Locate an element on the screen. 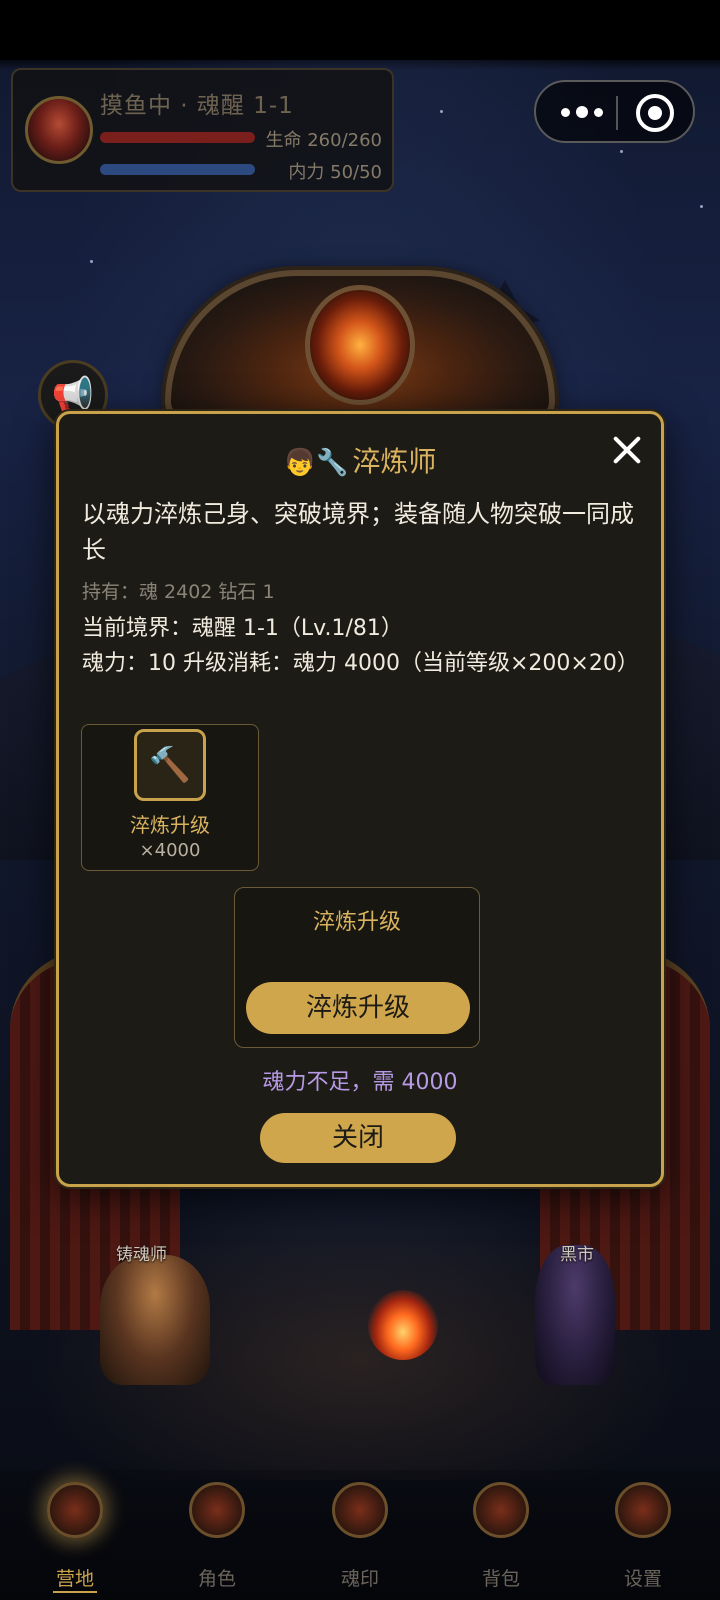 The image size is (720, 1600). nav-item-character: 角色 is located at coordinates (217, 1539).